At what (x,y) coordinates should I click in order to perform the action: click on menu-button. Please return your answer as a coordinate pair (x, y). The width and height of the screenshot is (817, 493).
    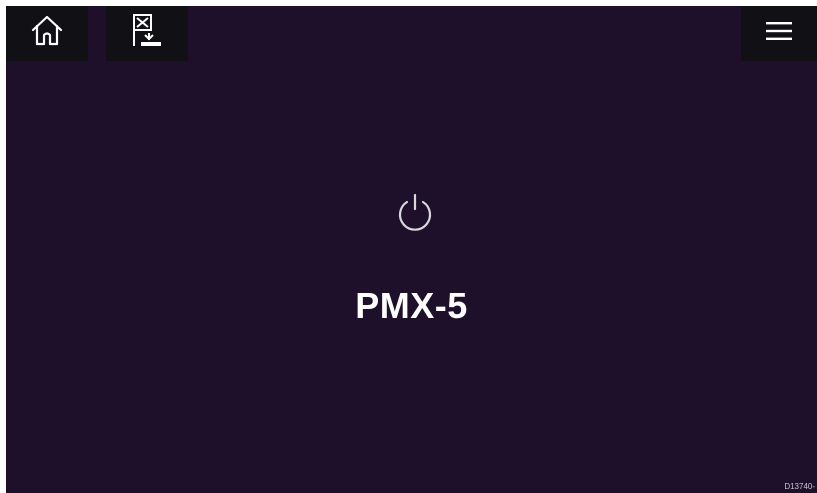
    Looking at the image, I should click on (779, 33).